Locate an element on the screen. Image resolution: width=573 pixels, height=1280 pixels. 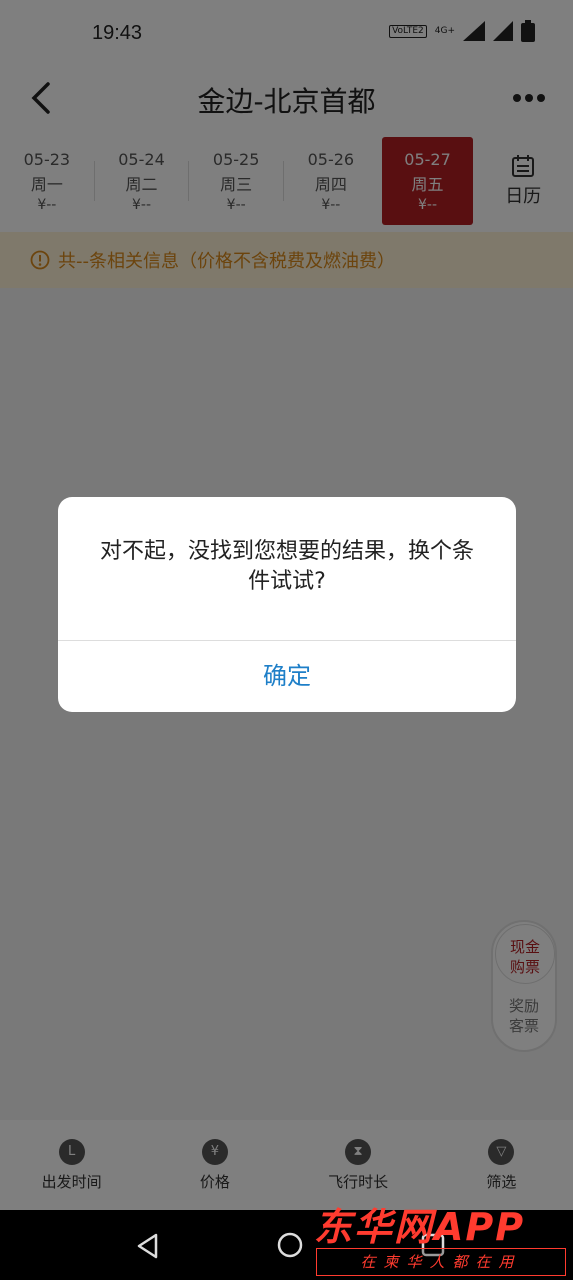
dialog-message: 对不起，没找到您想要的结果，换个条件试试? is located at coordinates (286, 566).